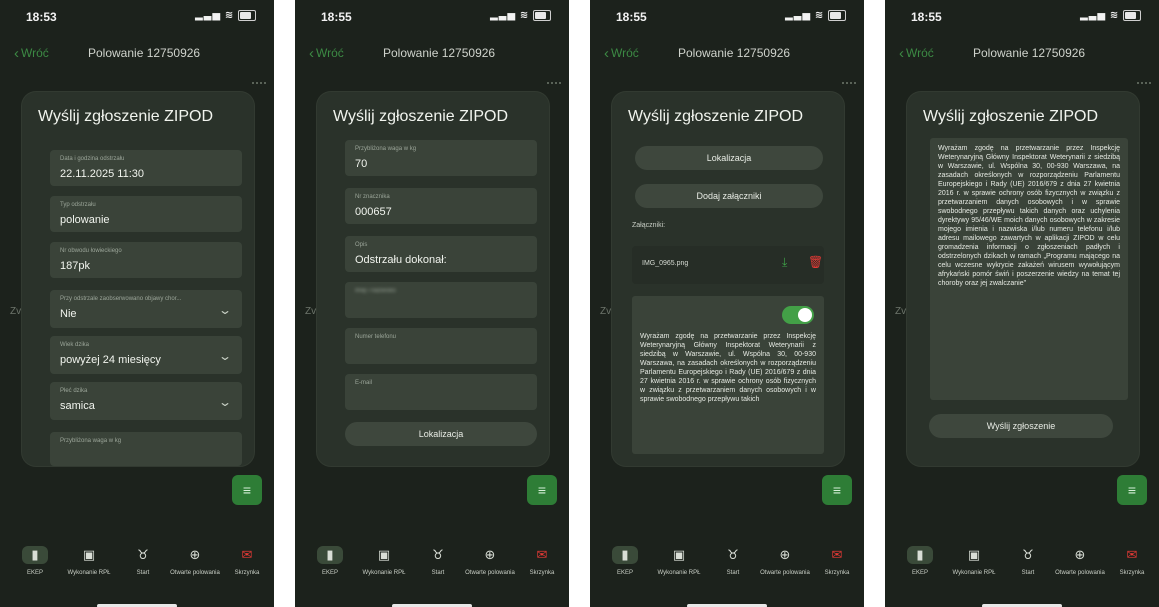  Describe the element at coordinates (649, 225) in the screenshot. I see `attachments-label: Załączniki:` at that location.